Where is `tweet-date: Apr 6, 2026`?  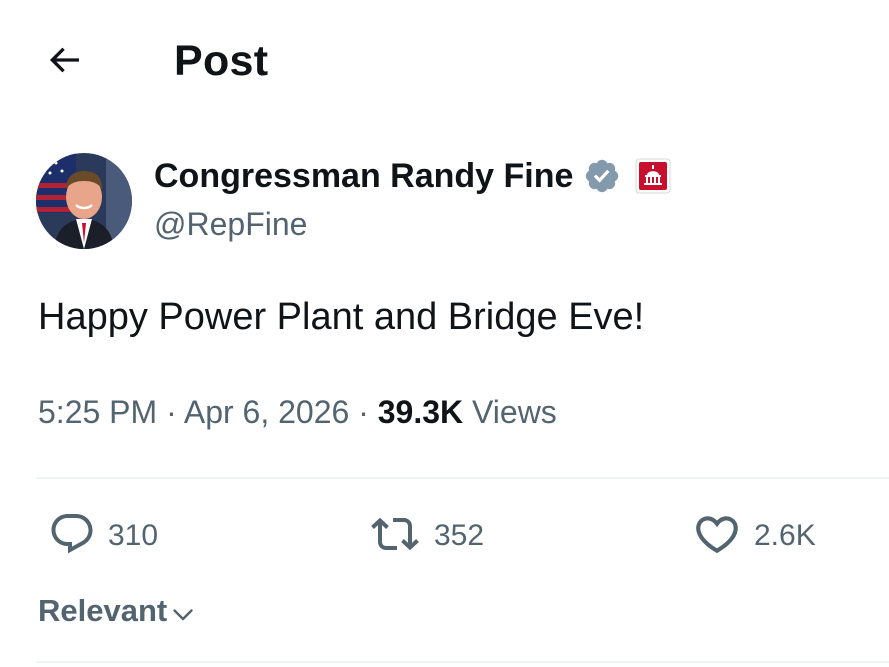
tweet-date: Apr 6, 2026 is located at coordinates (266, 412).